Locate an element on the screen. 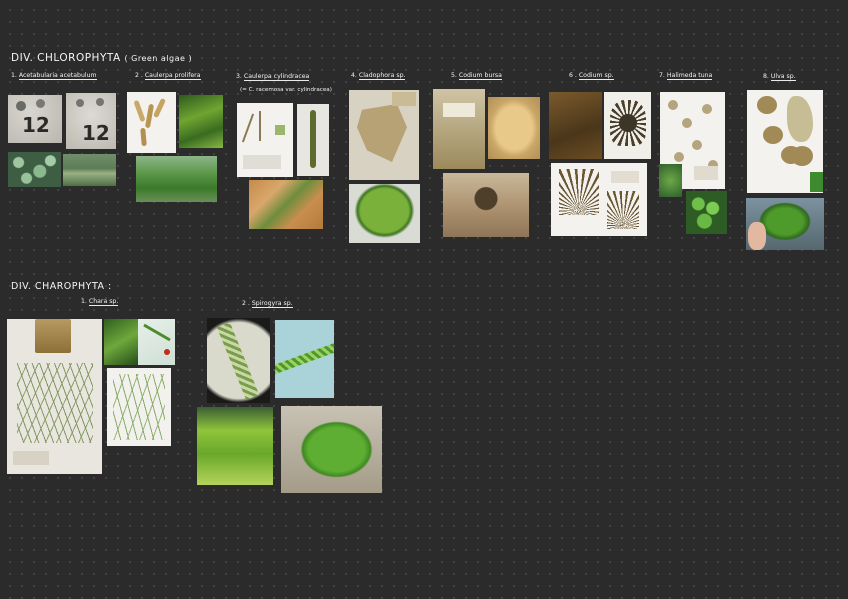 This screenshot has height=599, width=848. chara-herbarium is located at coordinates (54, 396).